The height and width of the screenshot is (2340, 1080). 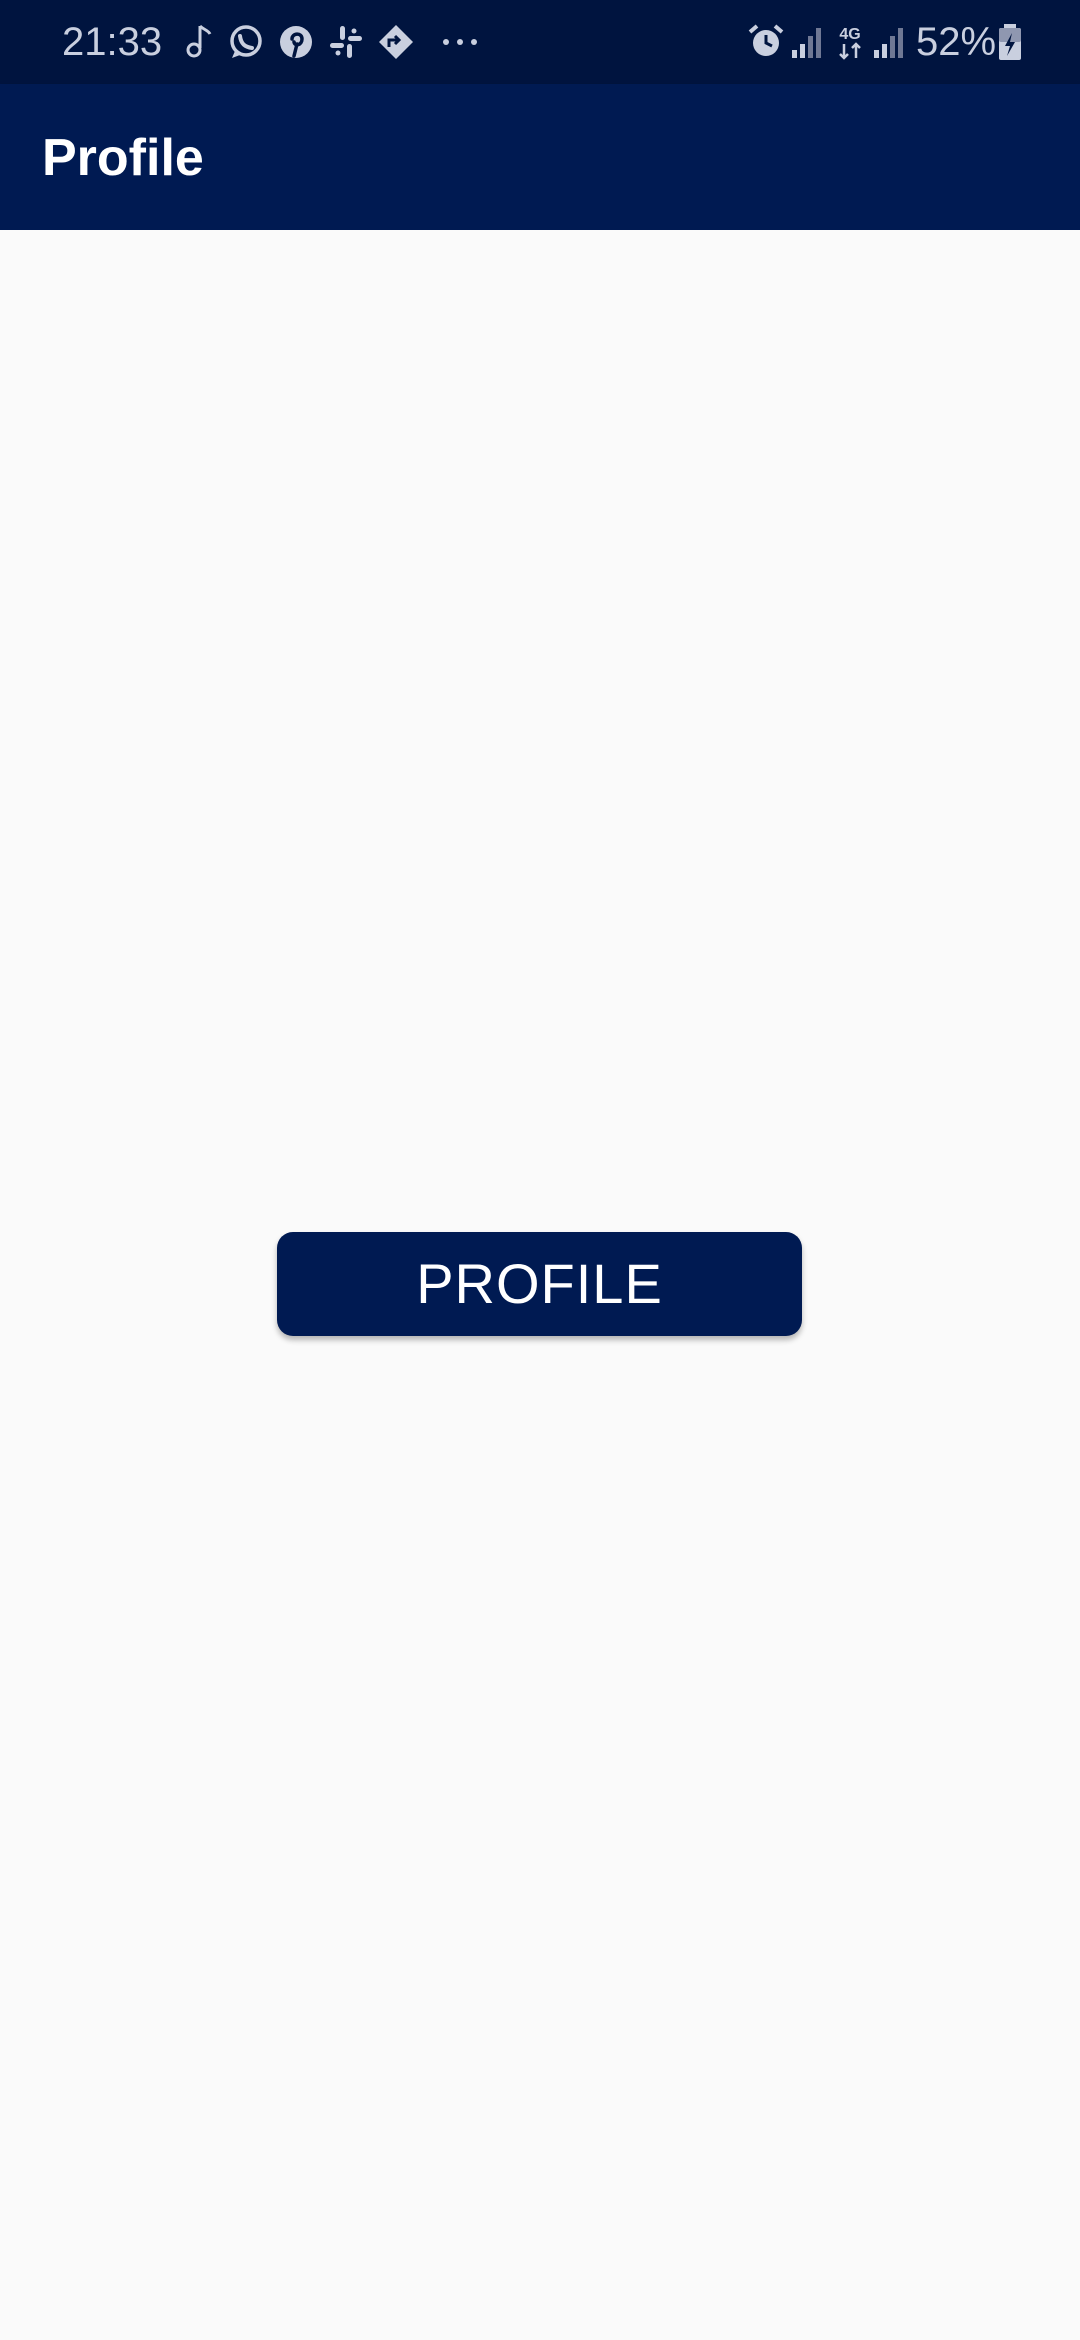 I want to click on alarm-icon, so click(x=766, y=40).